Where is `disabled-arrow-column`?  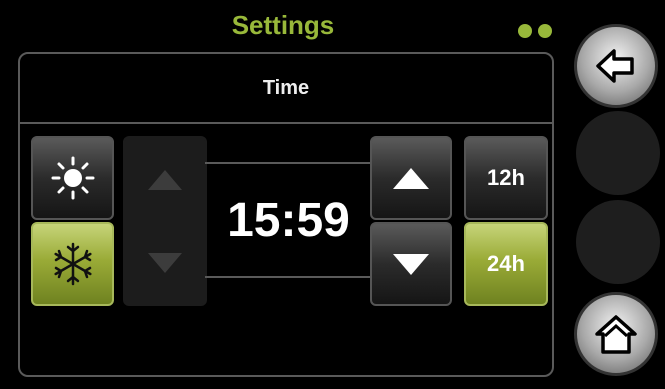 disabled-arrow-column is located at coordinates (165, 221).